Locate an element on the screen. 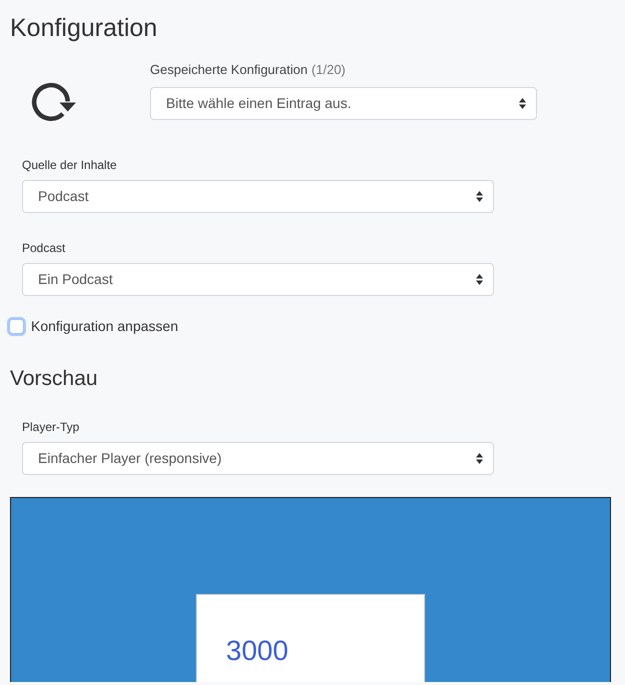  dropdown-field: Ein Podcast is located at coordinates (258, 279).